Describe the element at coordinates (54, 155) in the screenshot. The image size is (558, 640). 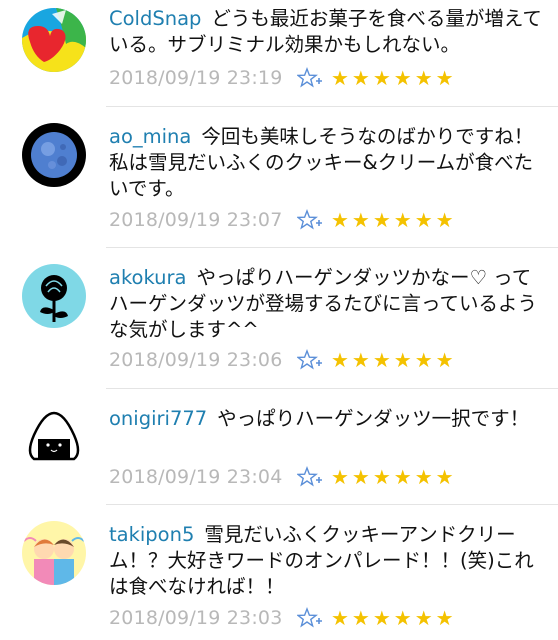
I see `full-moon-avatar` at that location.